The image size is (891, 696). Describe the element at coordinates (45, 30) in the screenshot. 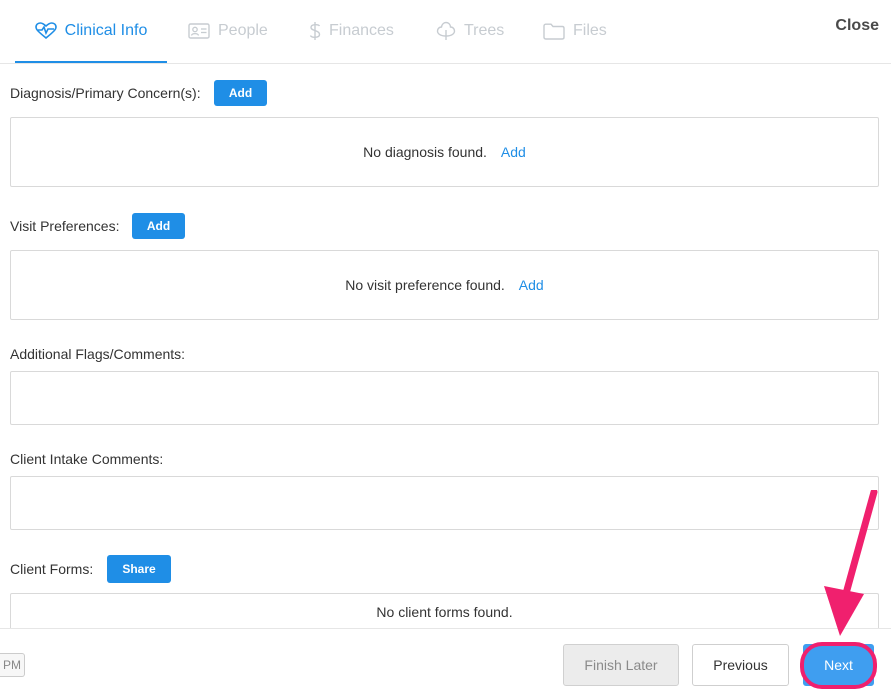

I see `heartbeat-icon` at that location.